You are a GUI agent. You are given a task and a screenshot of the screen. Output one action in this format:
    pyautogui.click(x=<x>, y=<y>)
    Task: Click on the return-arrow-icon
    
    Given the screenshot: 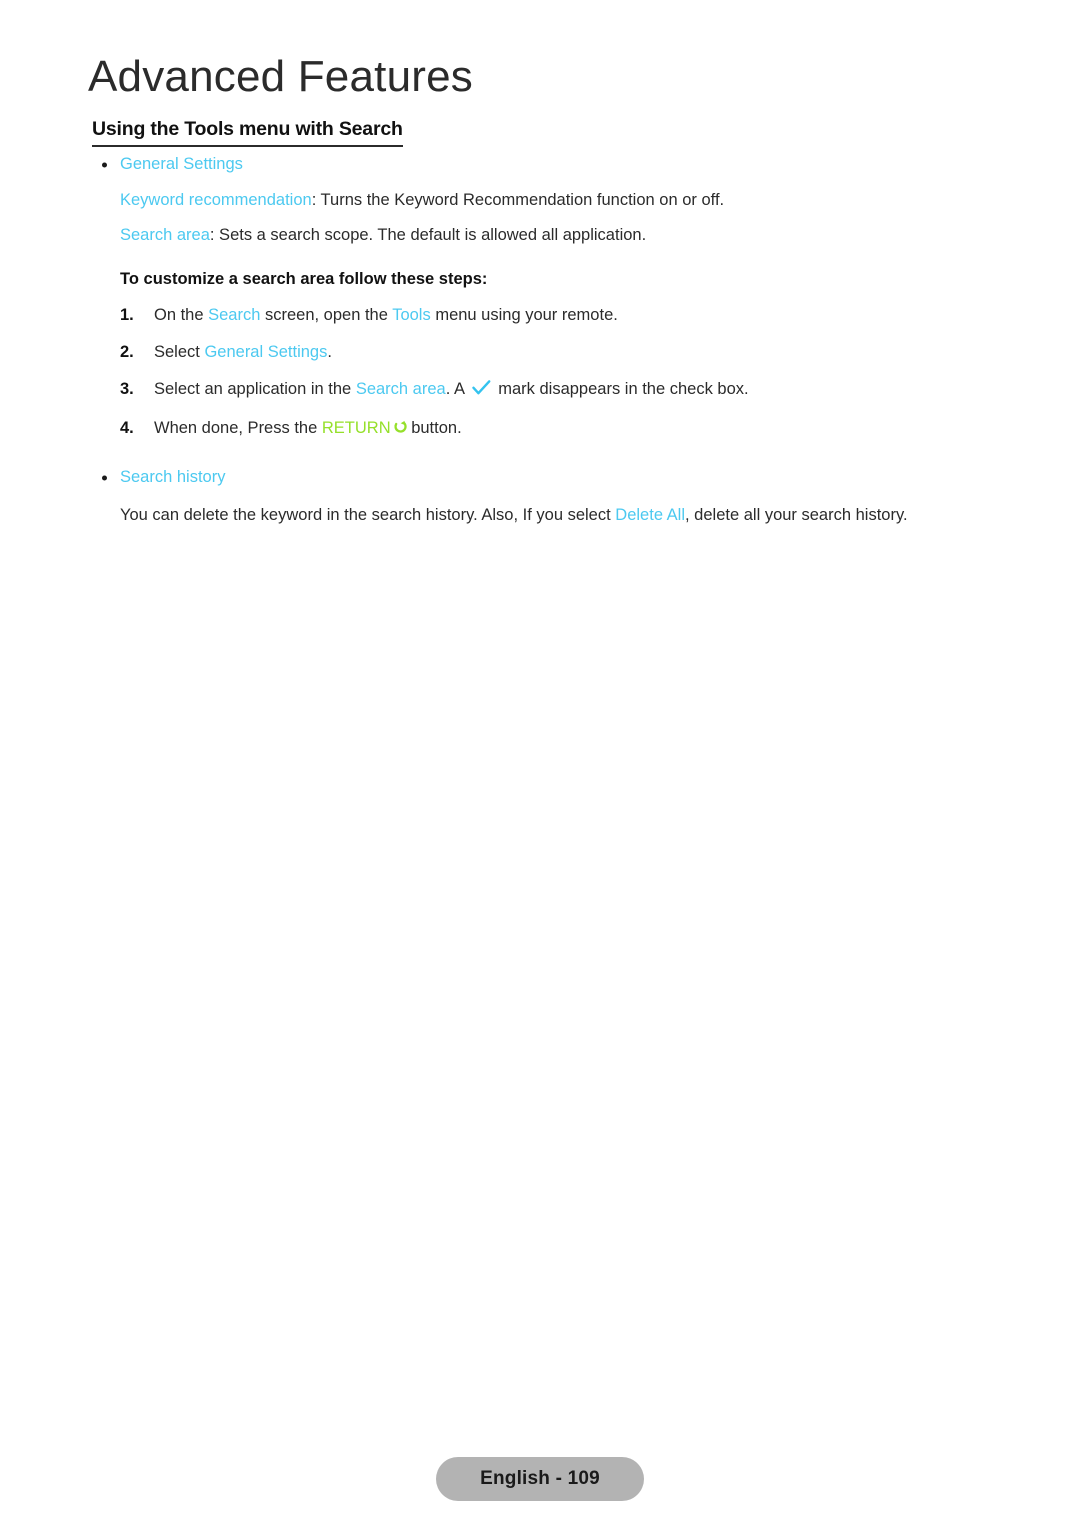 What is the action you would take?
    pyautogui.click(x=399, y=431)
    